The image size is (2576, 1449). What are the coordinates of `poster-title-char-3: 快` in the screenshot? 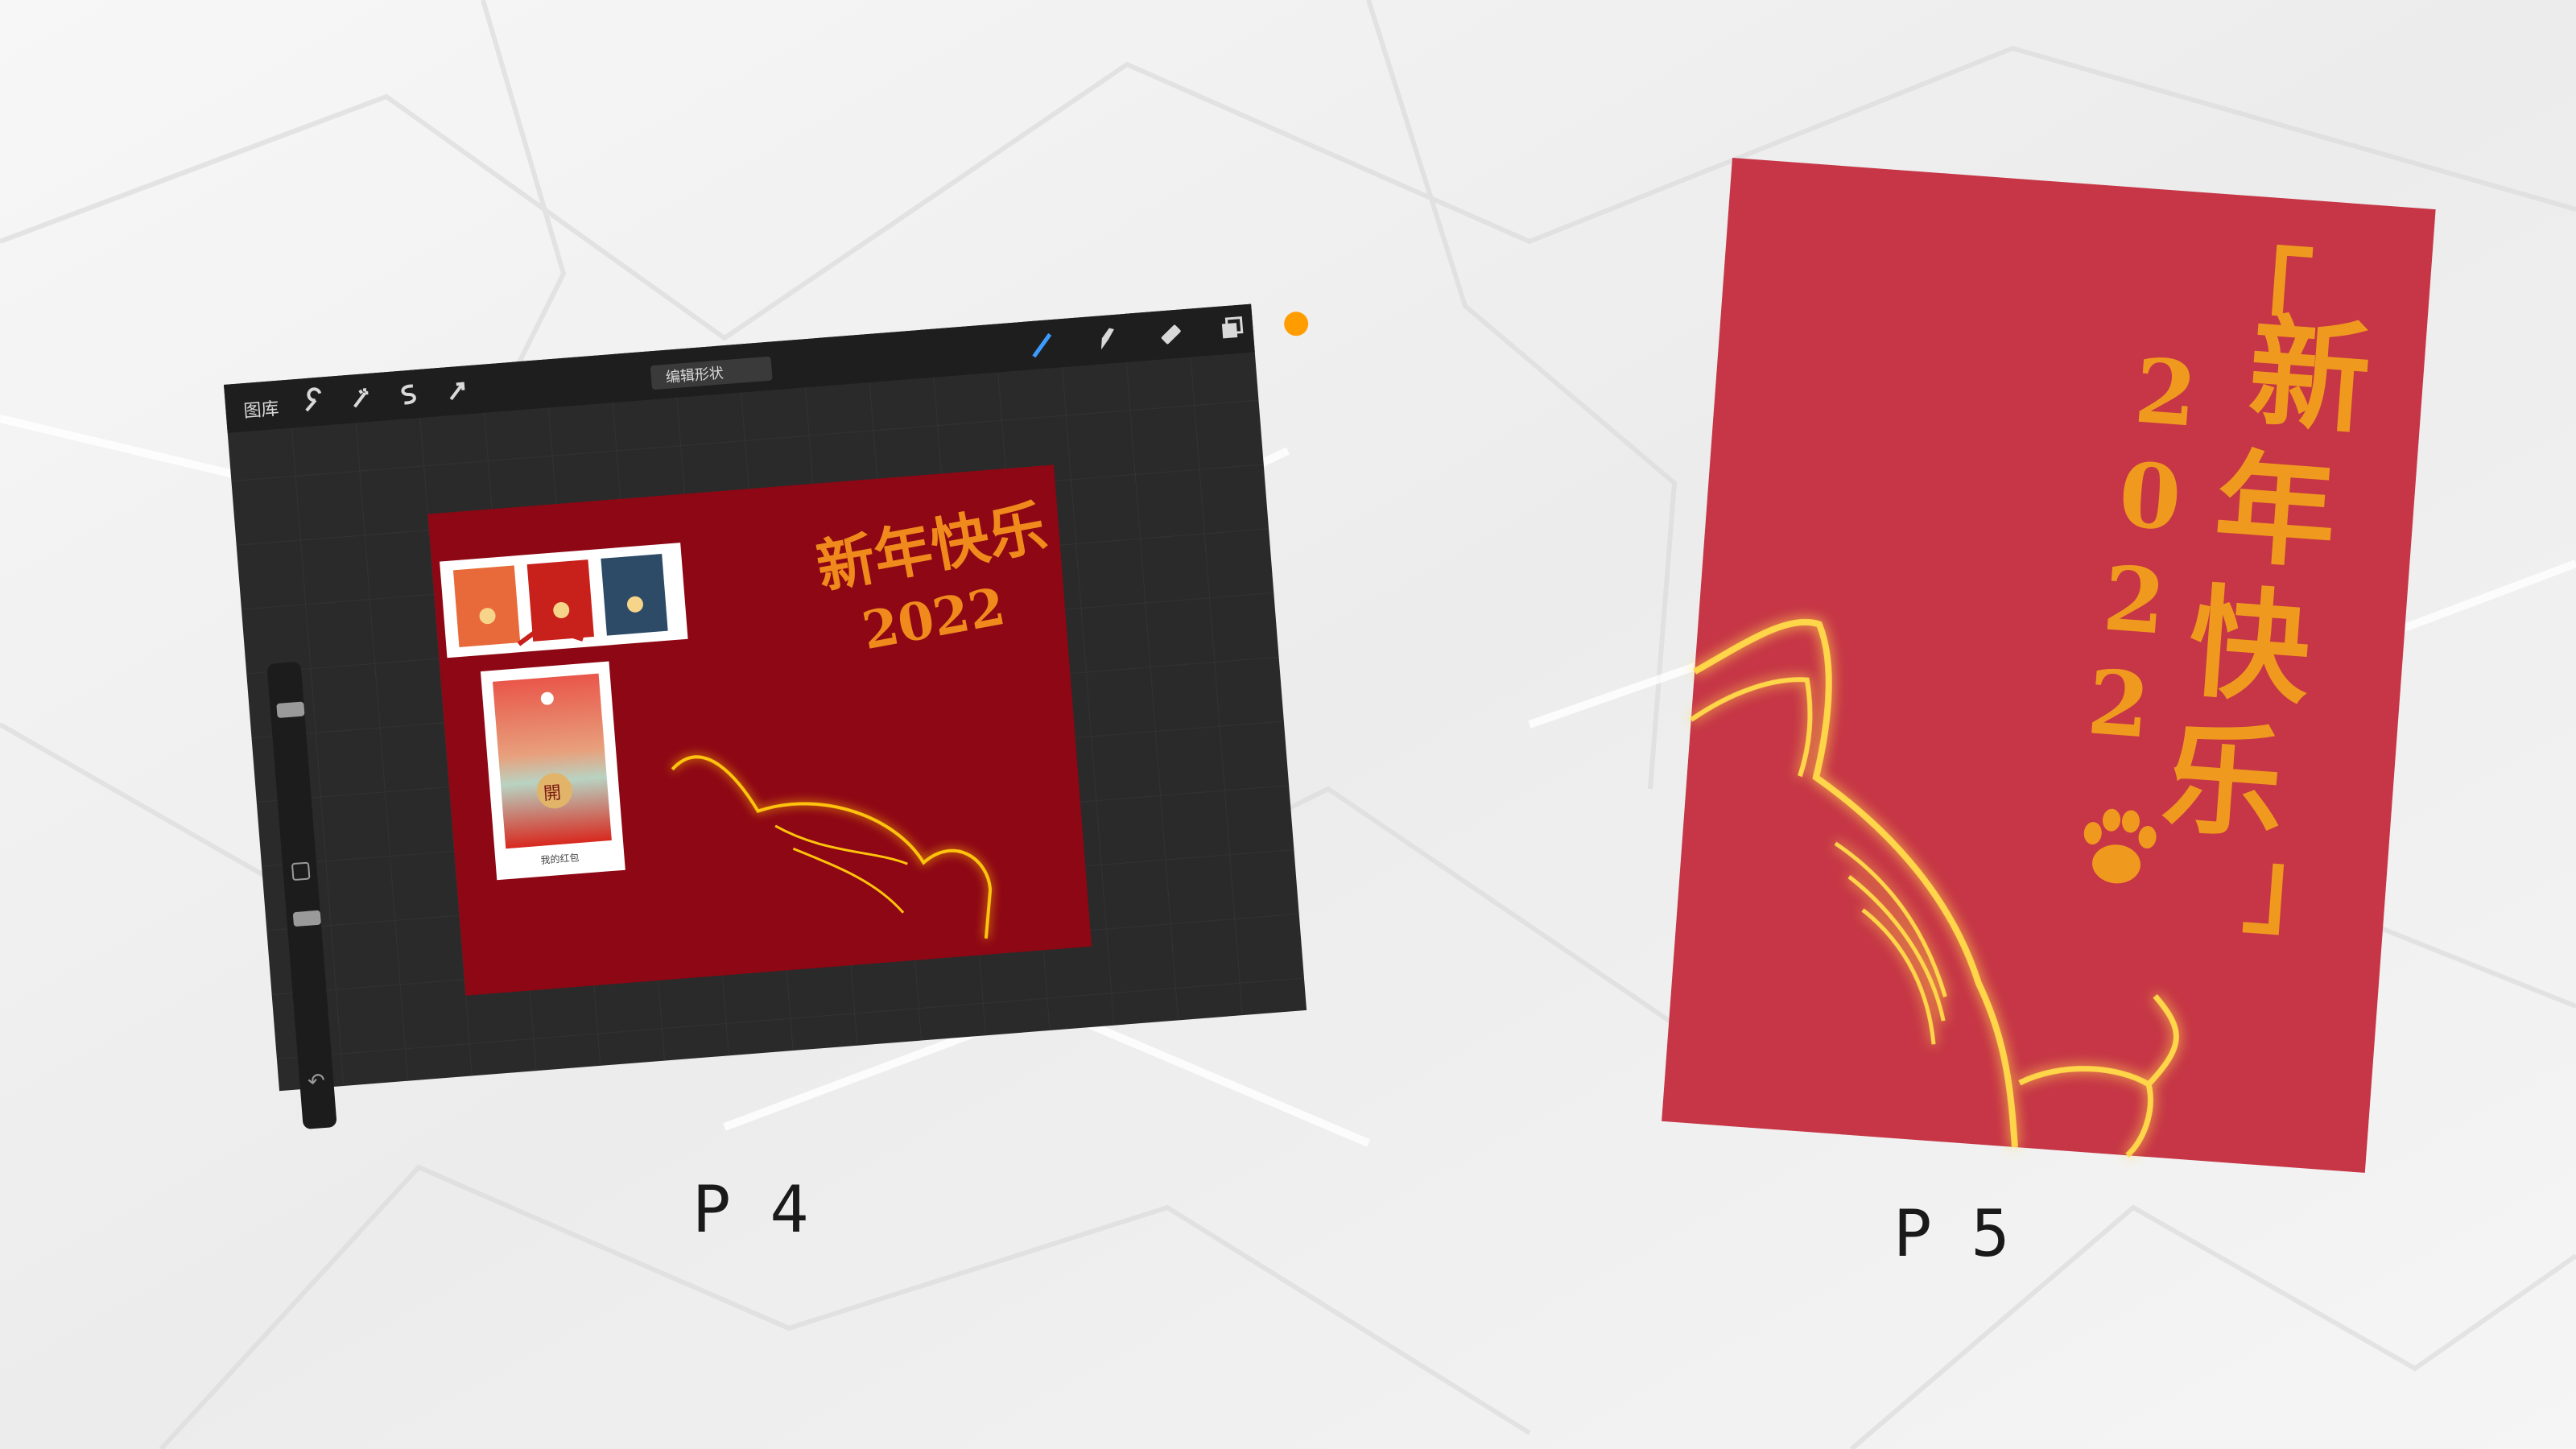 It's located at (2249, 646).